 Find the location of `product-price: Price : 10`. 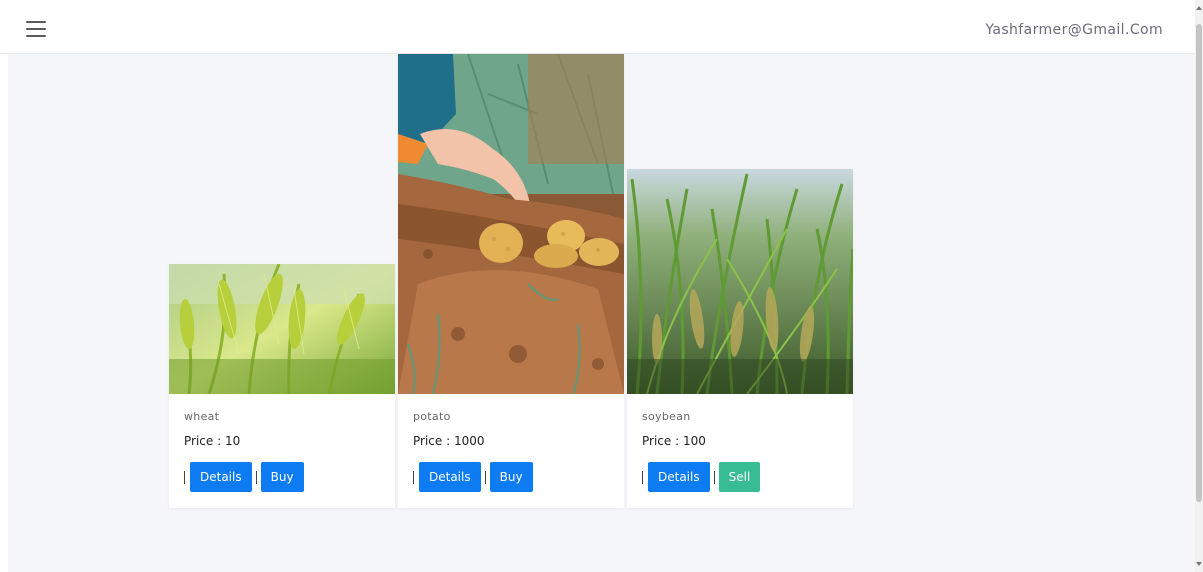

product-price: Price : 10 is located at coordinates (212, 441).